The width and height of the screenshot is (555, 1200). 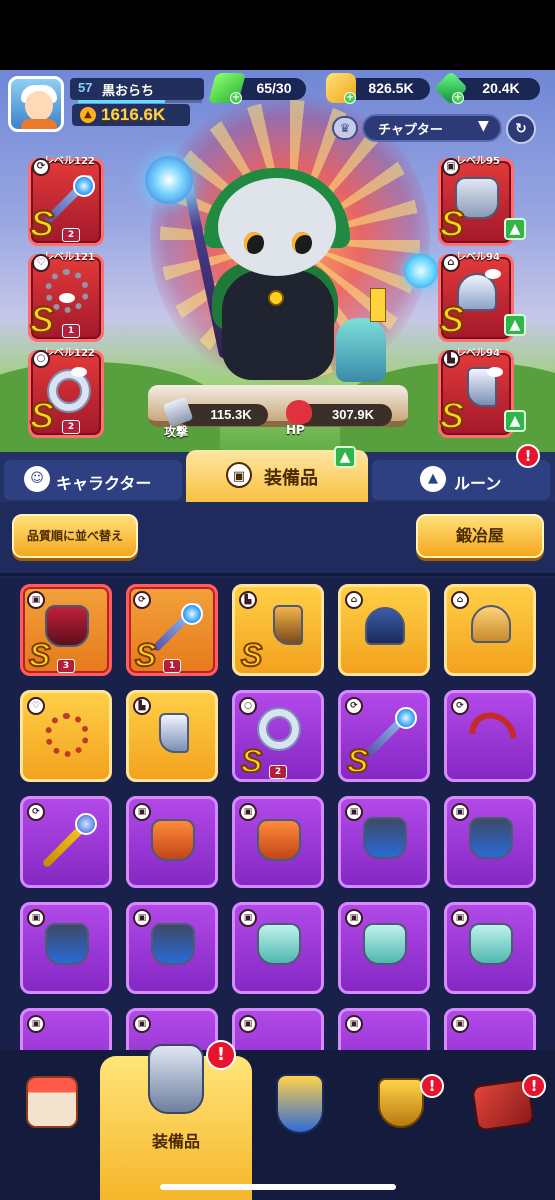 I want to click on player-avatar, so click(x=36, y=104).